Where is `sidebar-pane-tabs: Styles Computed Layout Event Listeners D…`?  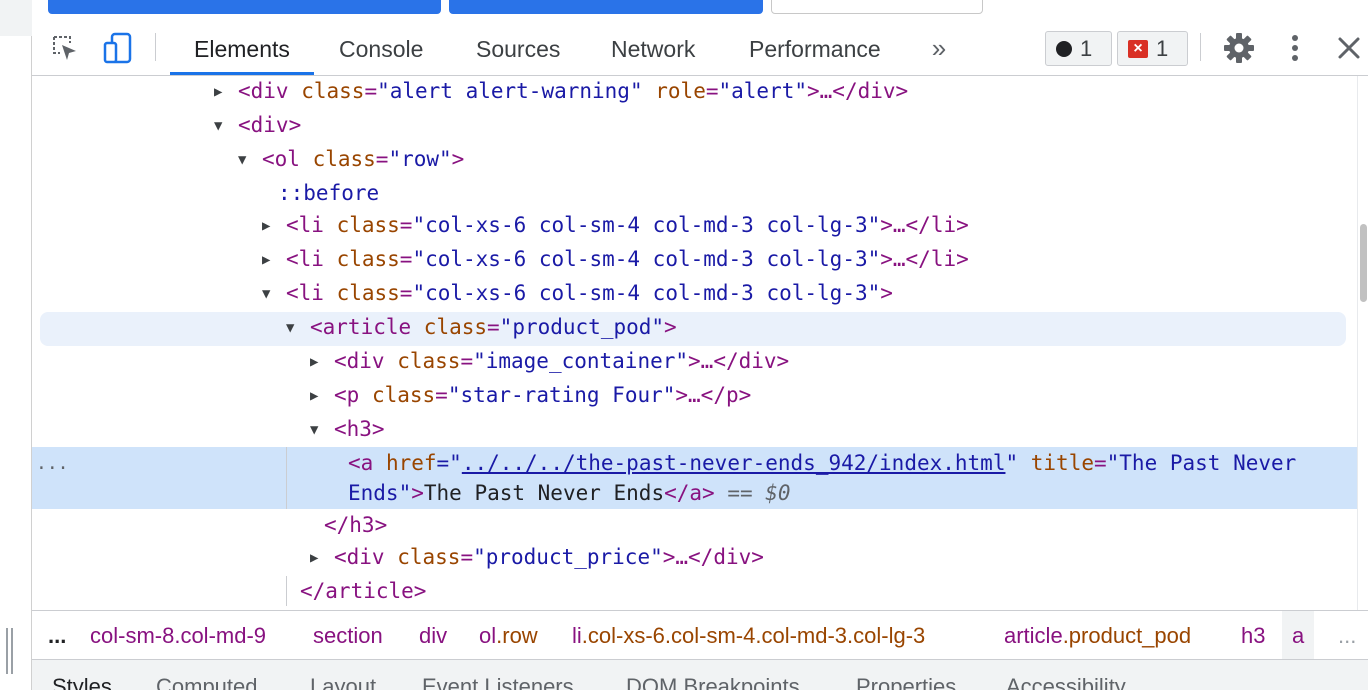 sidebar-pane-tabs: Styles Computed Layout Event Listeners D… is located at coordinates (700, 675).